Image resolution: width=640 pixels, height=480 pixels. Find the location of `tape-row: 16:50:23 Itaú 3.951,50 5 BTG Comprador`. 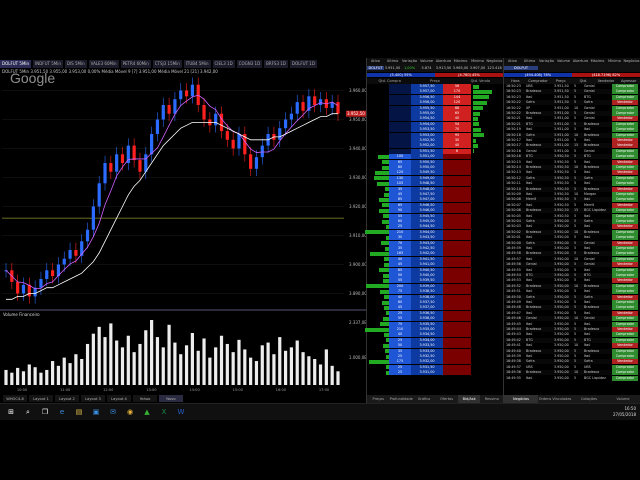

tape-row: 16:50:23 Itaú 3.951,50 5 BTG Comprador is located at coordinates (572, 97).